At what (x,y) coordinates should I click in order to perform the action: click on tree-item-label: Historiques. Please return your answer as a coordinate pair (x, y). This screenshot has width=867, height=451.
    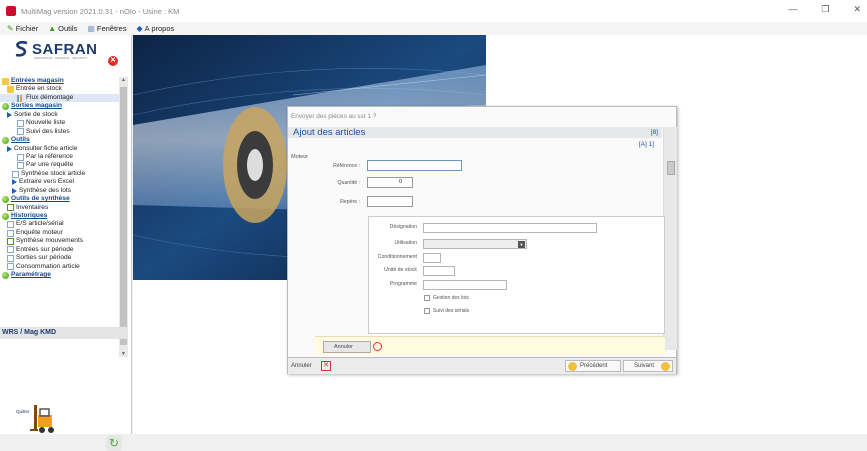
    Looking at the image, I should click on (29, 215).